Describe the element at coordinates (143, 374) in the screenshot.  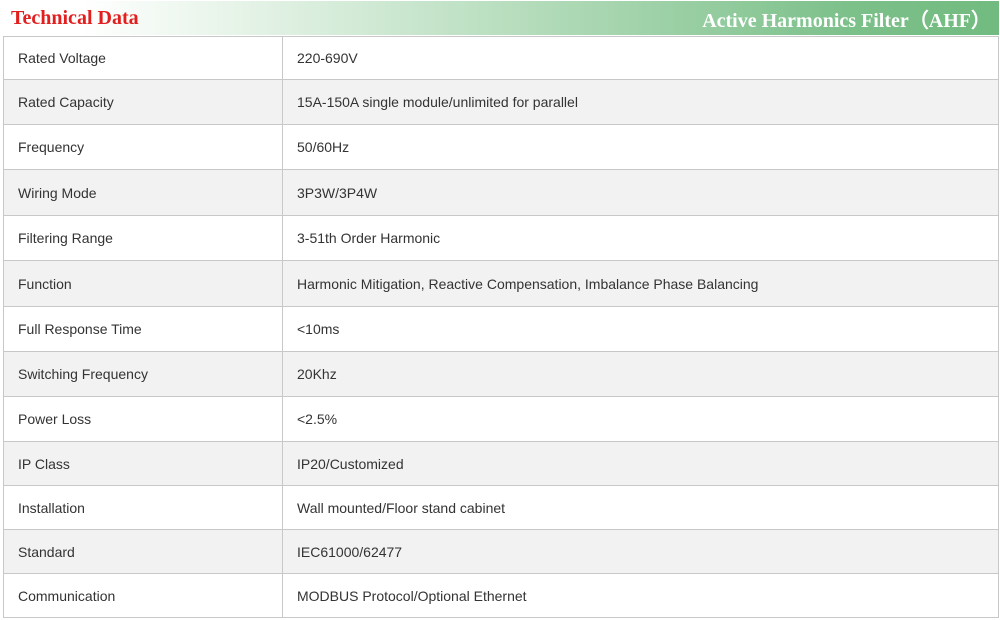
I see `spec-label: Switching Frequency` at that location.